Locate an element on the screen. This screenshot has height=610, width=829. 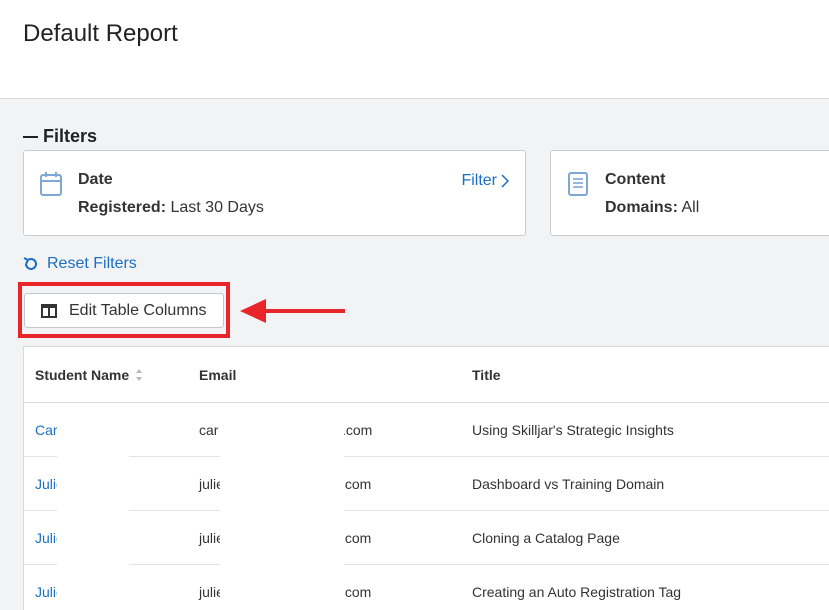
column-header-title: Title is located at coordinates (486, 375).